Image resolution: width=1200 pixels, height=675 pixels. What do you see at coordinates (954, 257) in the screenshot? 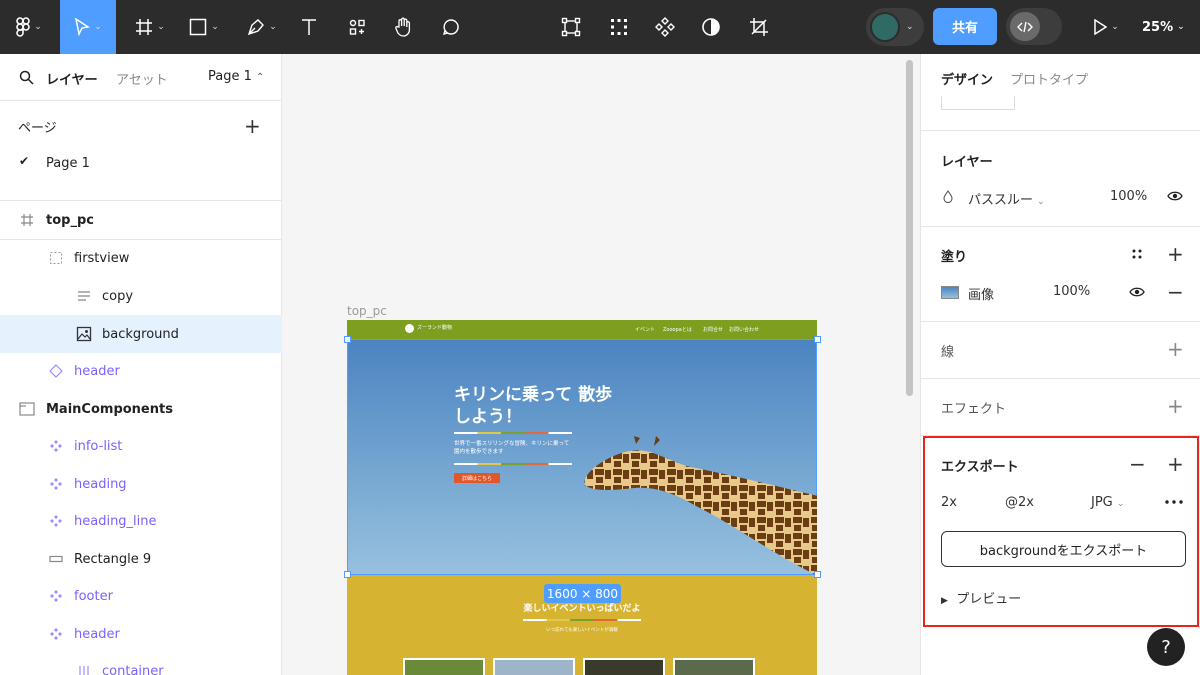
I see `fill-section-heading: 塗り` at bounding box center [954, 257].